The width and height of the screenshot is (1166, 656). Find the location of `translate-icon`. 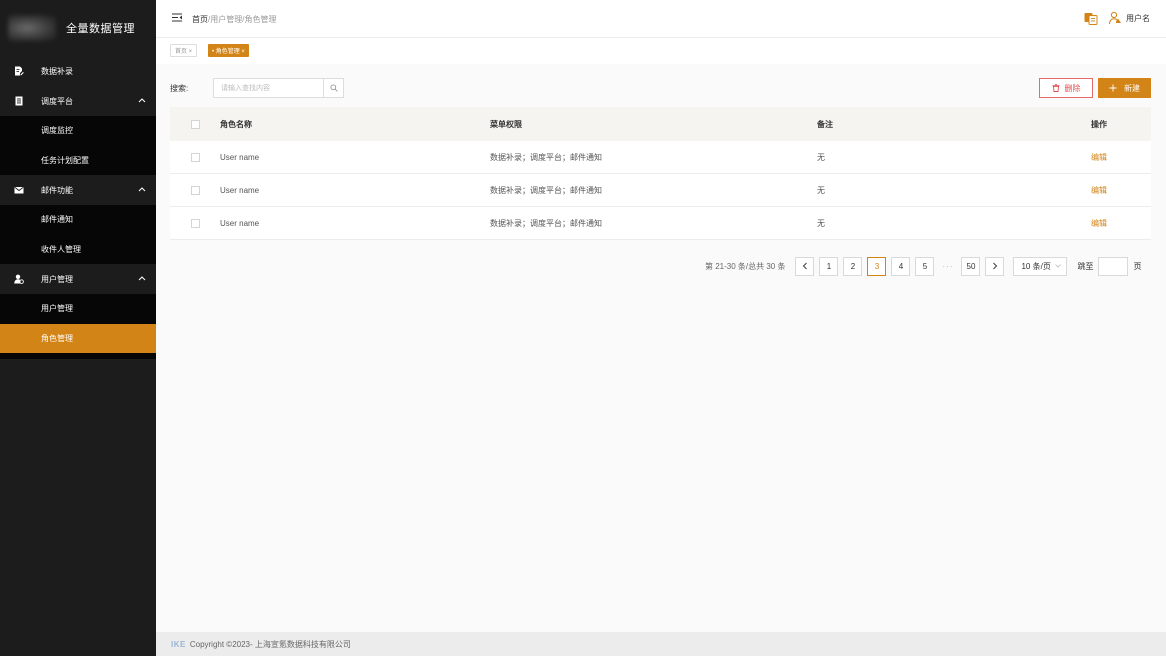

translate-icon is located at coordinates (1091, 18).